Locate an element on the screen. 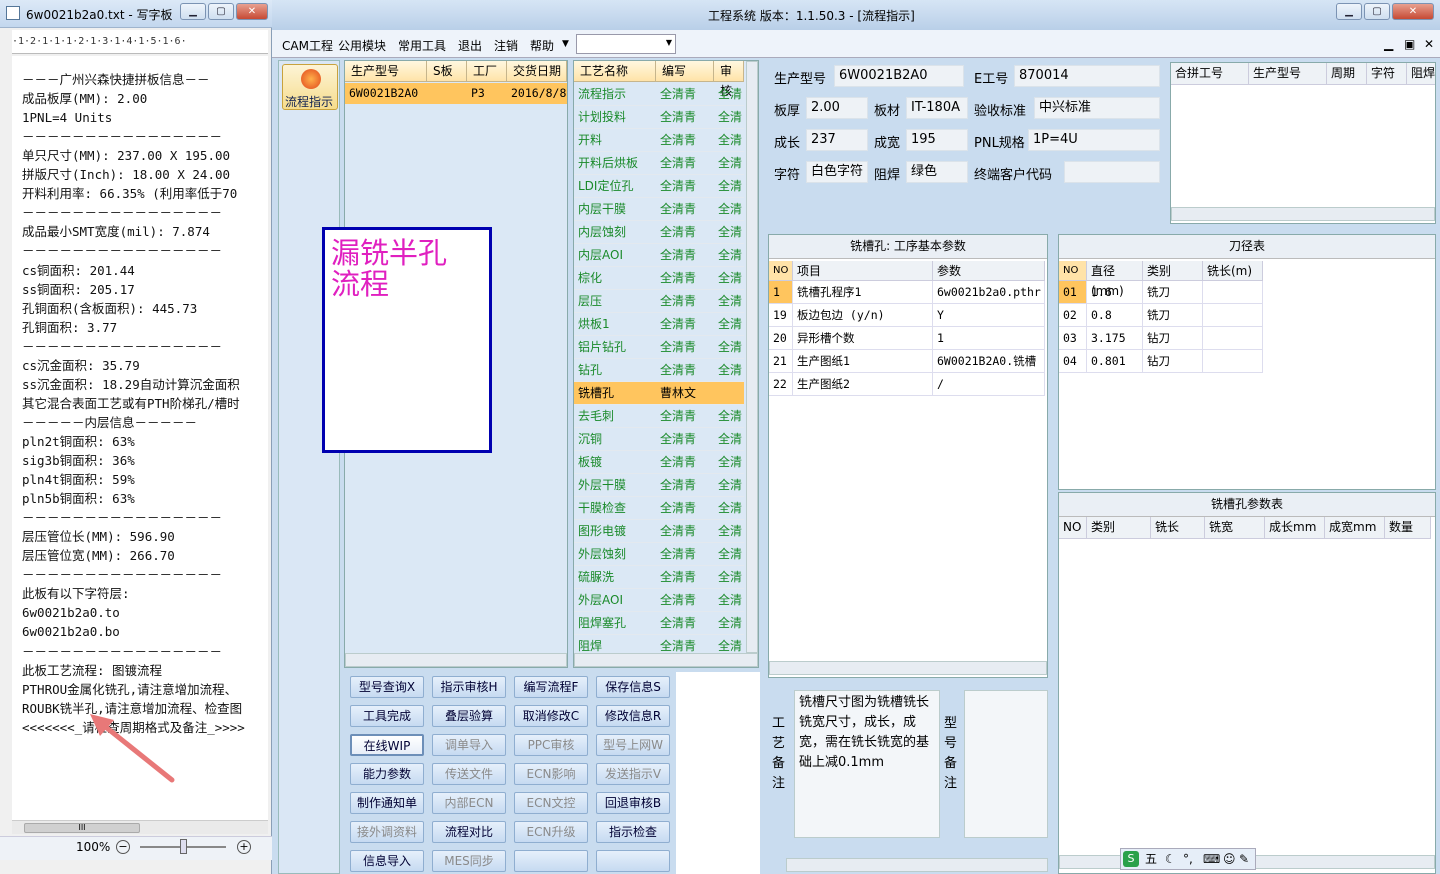  params-header: NO is located at coordinates (781, 271).